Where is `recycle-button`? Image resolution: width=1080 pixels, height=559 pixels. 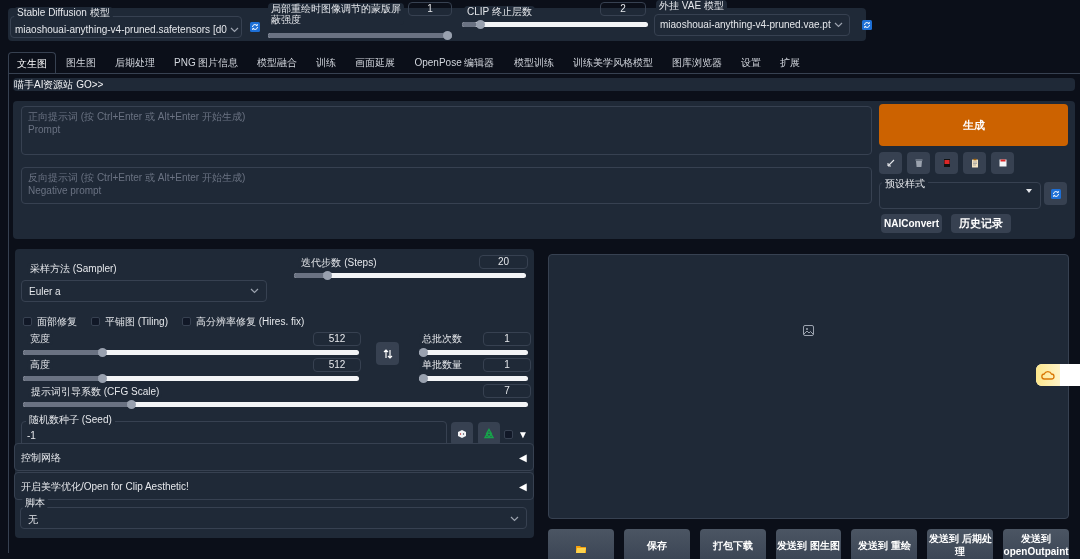
recycle-button is located at coordinates (489, 434).